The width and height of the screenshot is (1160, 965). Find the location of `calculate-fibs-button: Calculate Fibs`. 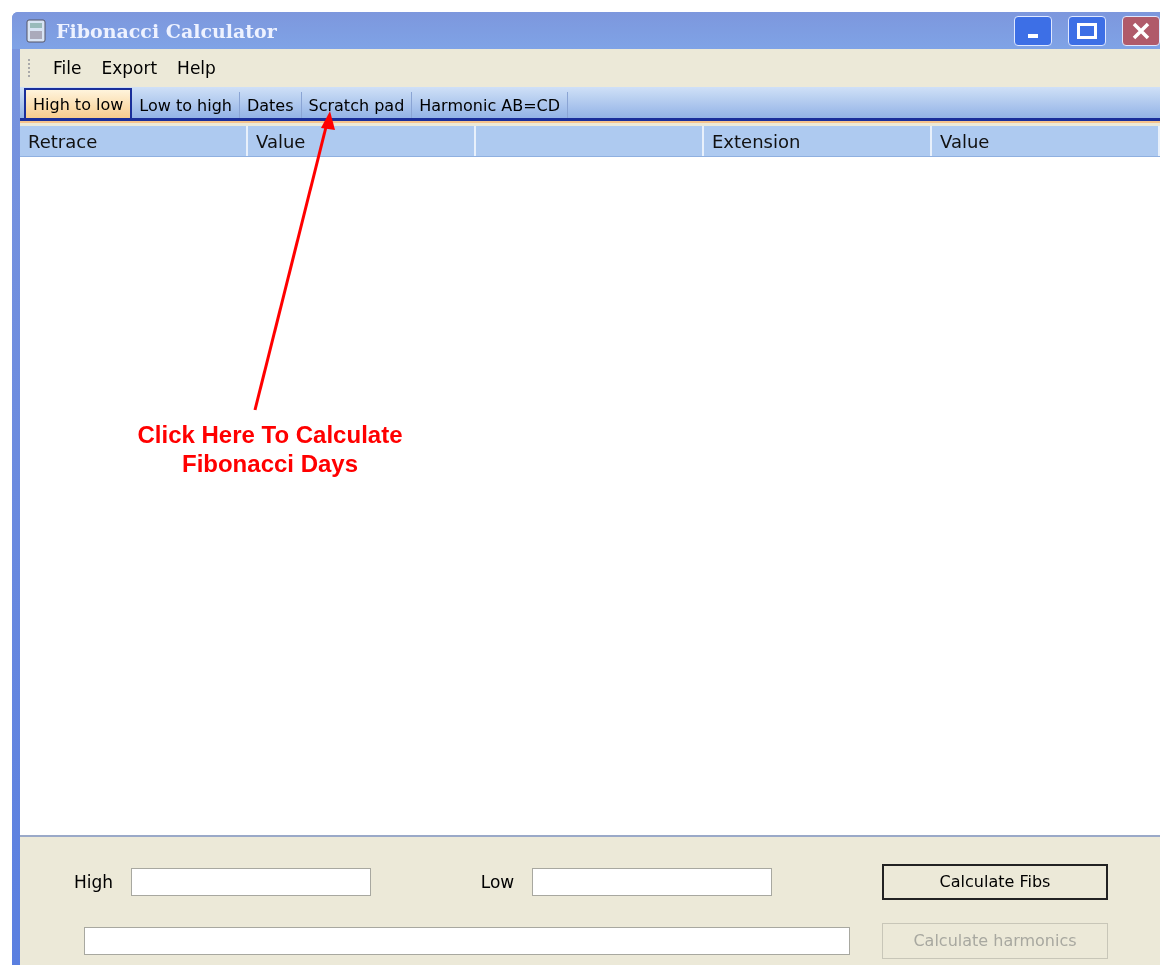

calculate-fibs-button: Calculate Fibs is located at coordinates (995, 881).